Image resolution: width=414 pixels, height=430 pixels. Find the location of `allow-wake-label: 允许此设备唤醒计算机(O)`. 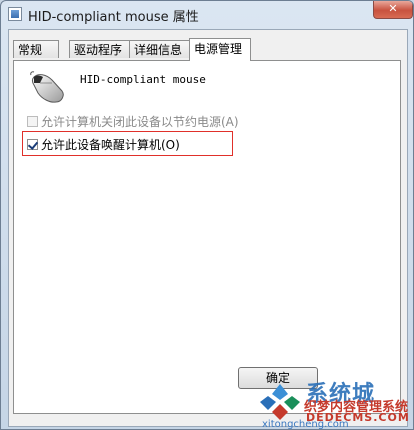

allow-wake-label: 允许此设备唤醒计算机(O) is located at coordinates (110, 145).